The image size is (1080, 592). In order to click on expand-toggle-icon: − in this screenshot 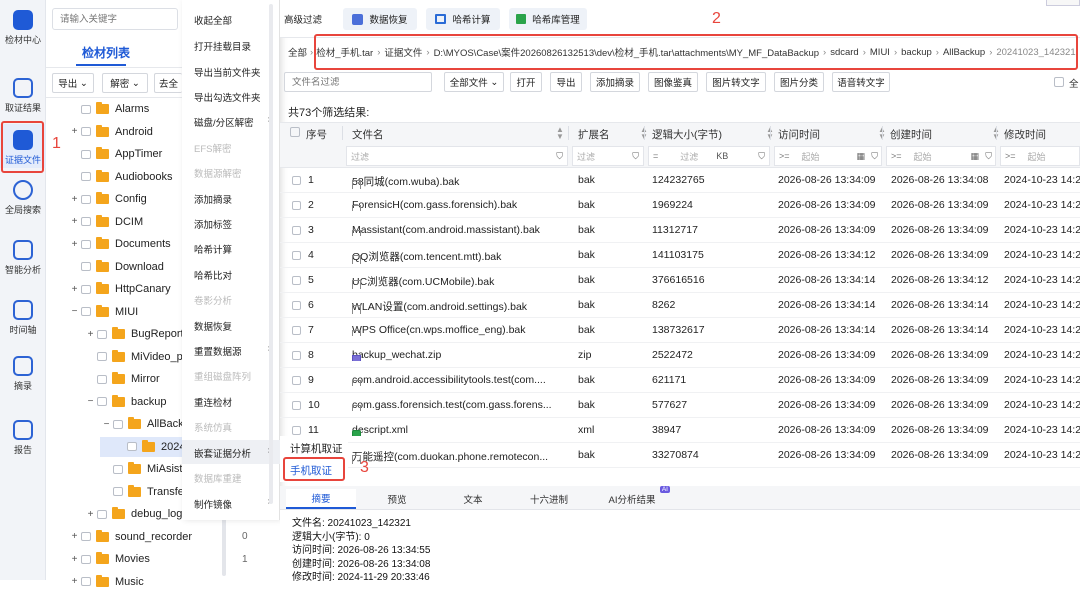, I will do `click(74, 311)`.